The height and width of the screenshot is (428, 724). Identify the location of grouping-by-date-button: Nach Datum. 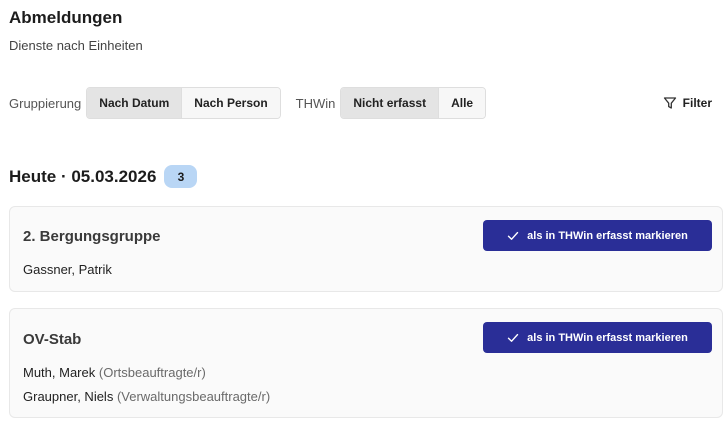
(135, 103).